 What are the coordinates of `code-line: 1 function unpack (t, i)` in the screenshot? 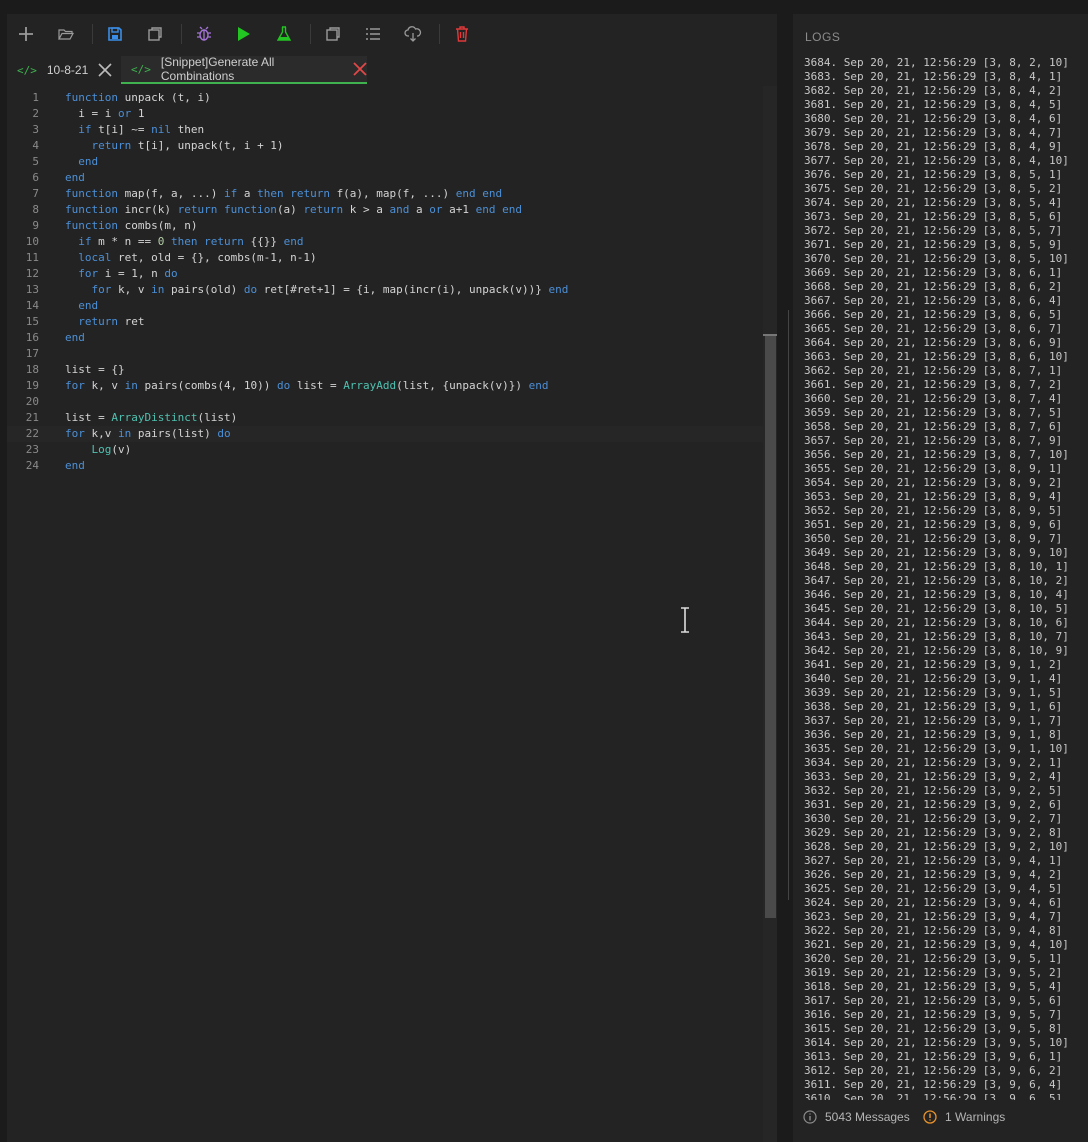 It's located at (385, 98).